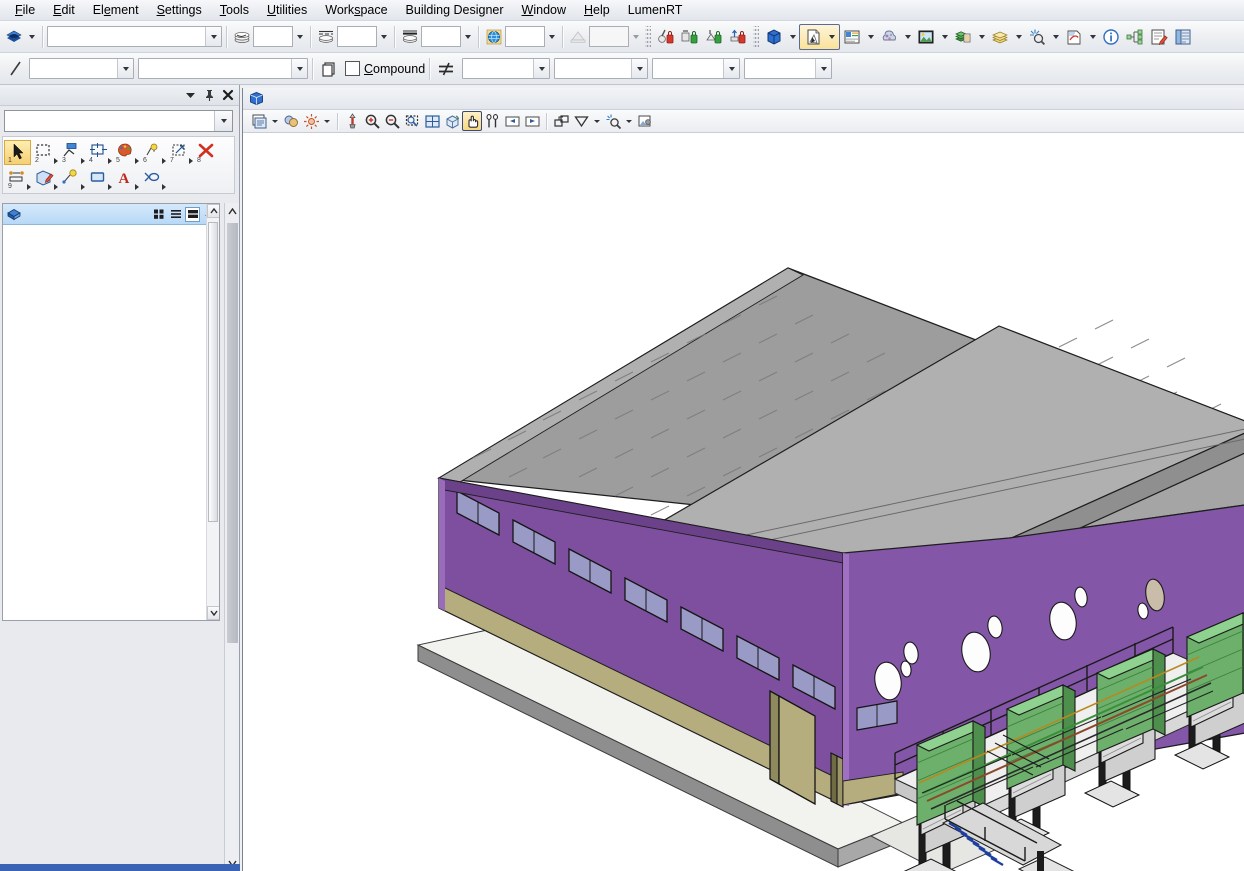 This screenshot has width=1244, height=871. What do you see at coordinates (25, 10) in the screenshot?
I see `menu-file: File` at bounding box center [25, 10].